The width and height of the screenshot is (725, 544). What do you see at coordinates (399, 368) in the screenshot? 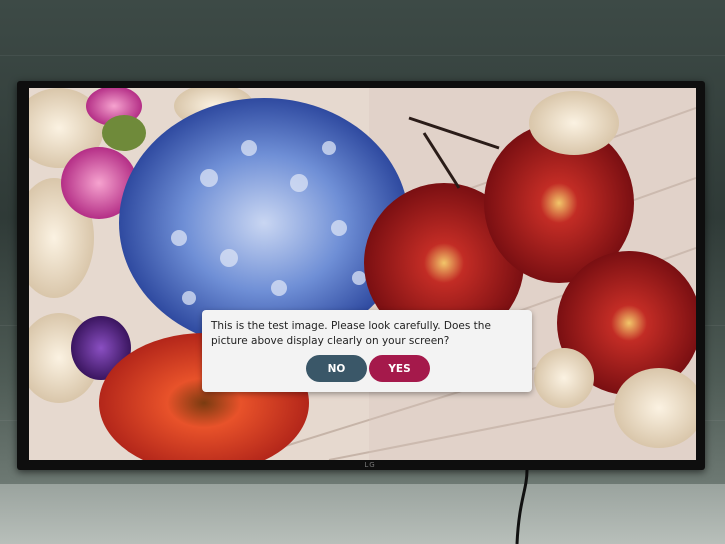
I see `yes-button: YES` at bounding box center [399, 368].